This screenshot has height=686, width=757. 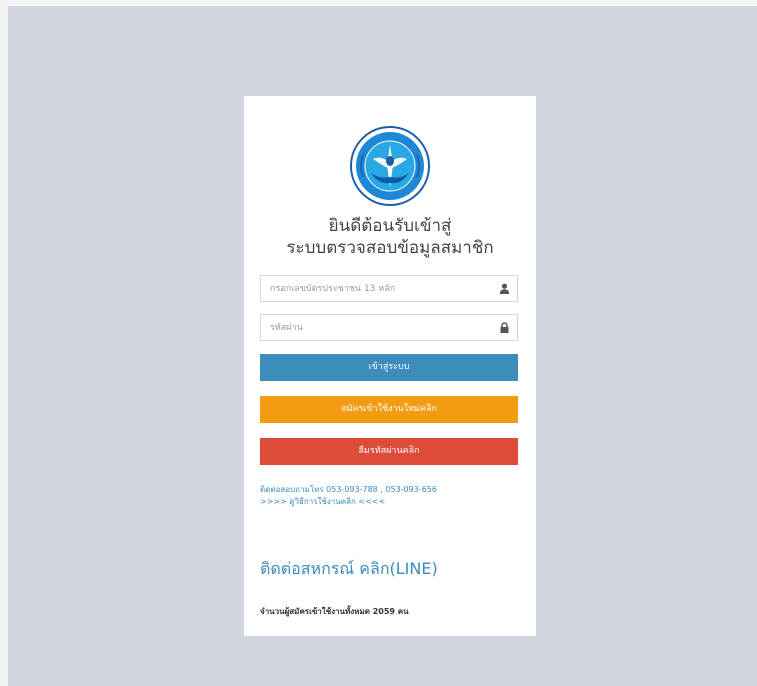 I want to click on forgot-password-button: ลืมรหัสผ่านคลิก, so click(x=389, y=451).